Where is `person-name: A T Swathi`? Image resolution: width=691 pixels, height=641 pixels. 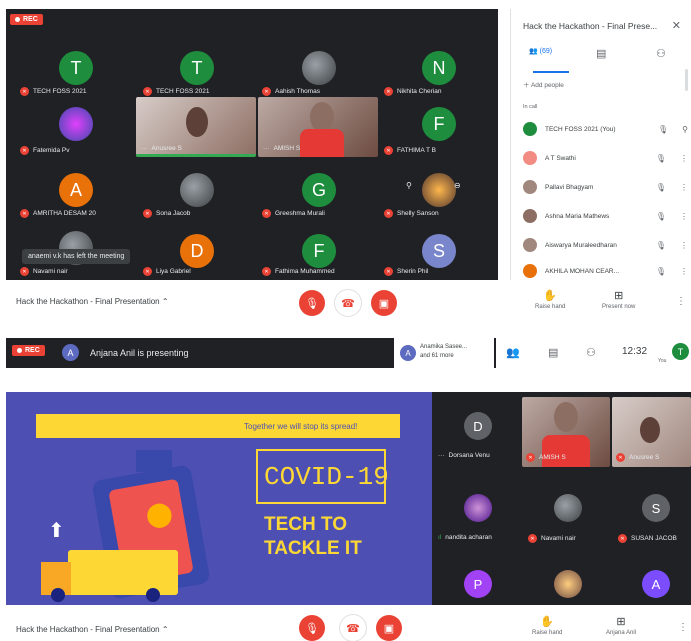
person-name: A T Swathi is located at coordinates (560, 158).